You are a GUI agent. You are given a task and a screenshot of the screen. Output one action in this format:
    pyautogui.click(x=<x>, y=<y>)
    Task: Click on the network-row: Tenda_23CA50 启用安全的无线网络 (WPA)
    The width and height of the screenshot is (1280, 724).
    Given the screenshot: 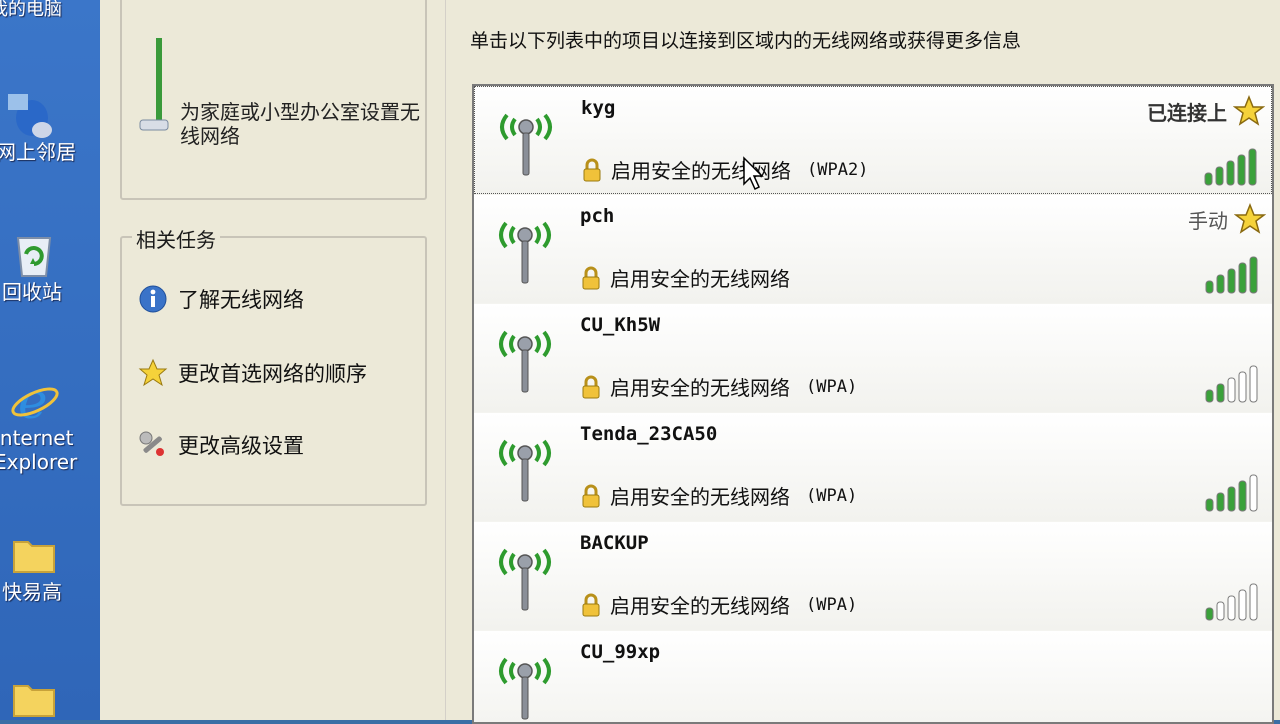 What is the action you would take?
    pyautogui.click(x=873, y=467)
    